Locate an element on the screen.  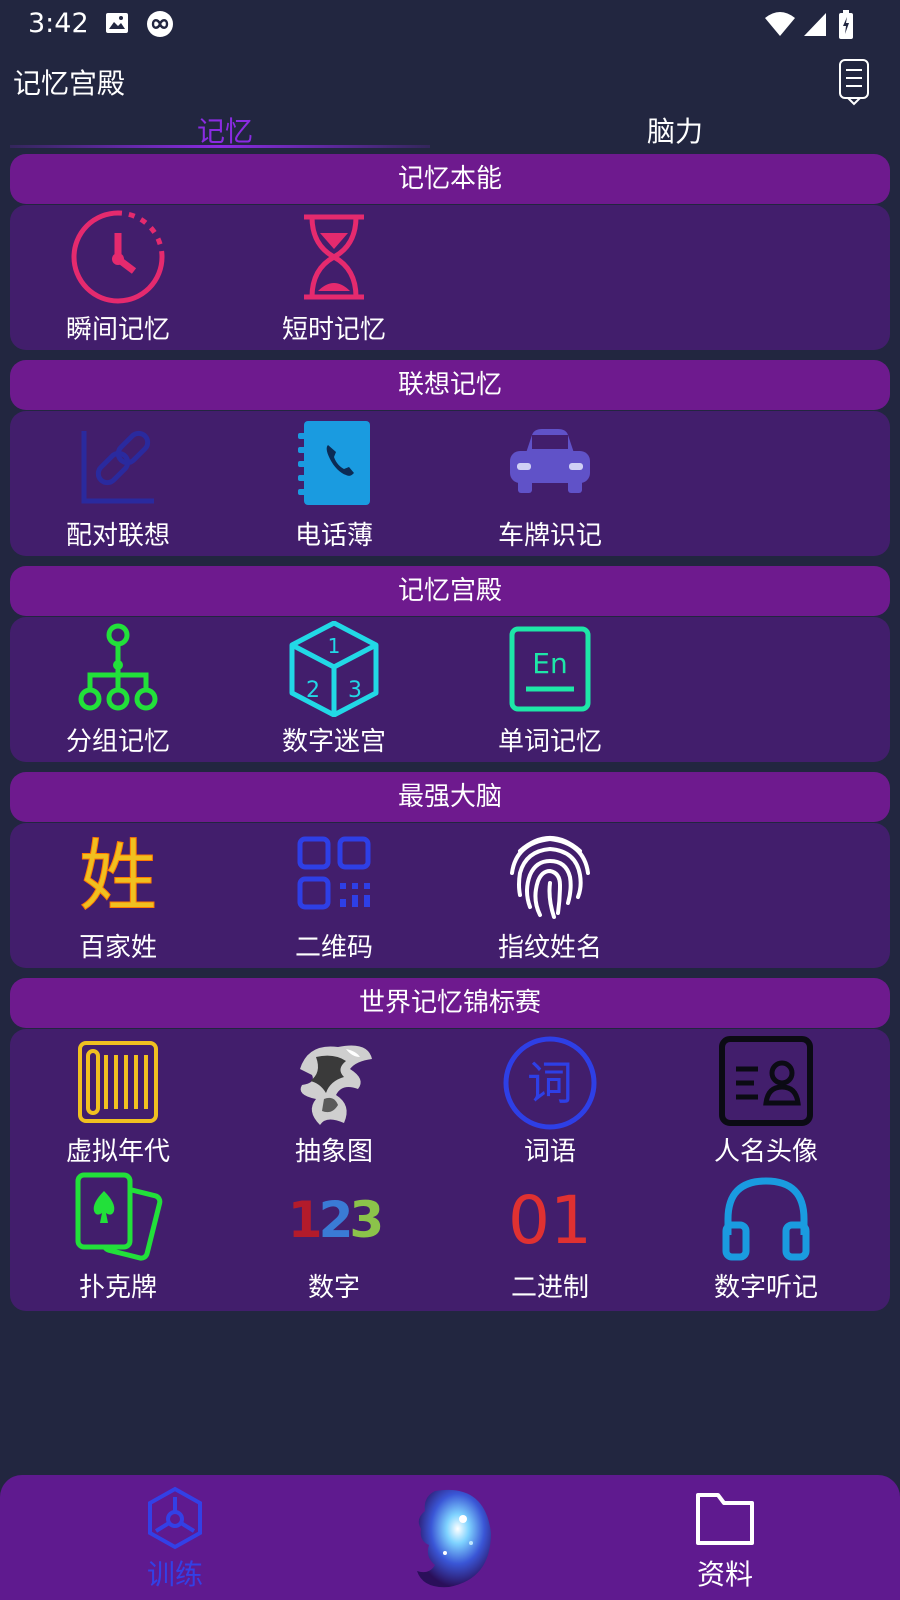
section-header-world-memory-championship: 世界记忆锦标赛 is located at coordinates (450, 1003).